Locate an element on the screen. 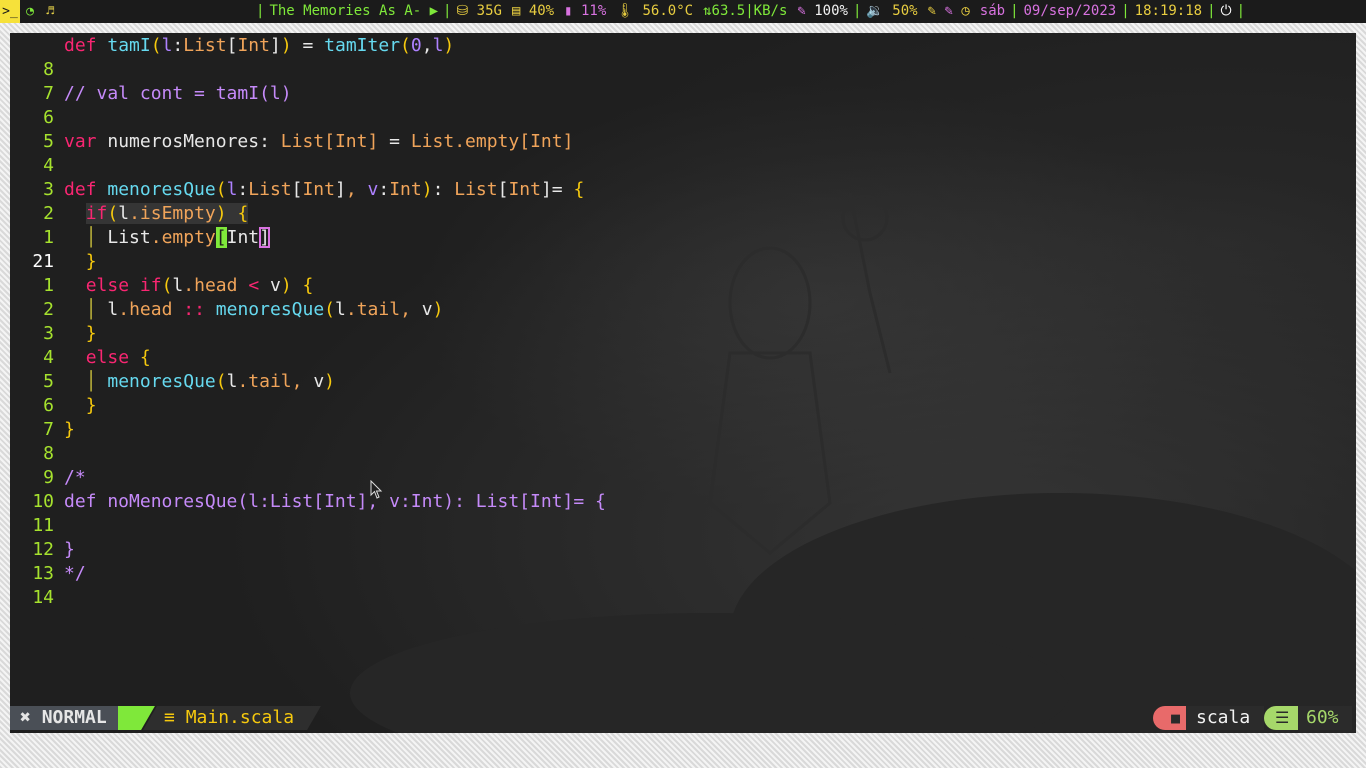  matching-bracket: ] is located at coordinates (264, 237).